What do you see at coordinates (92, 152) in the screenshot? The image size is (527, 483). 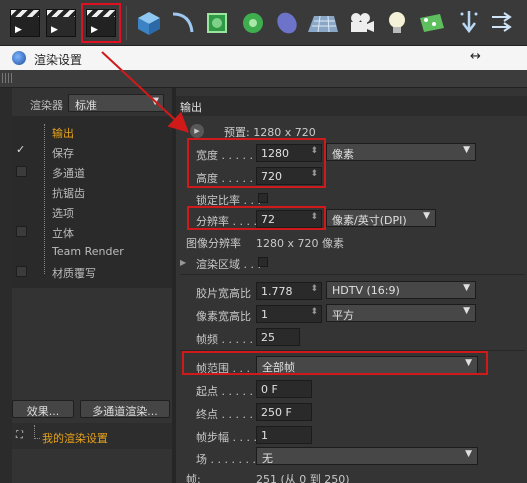 I see `tree-item-save: ✓ 保存` at bounding box center [92, 152].